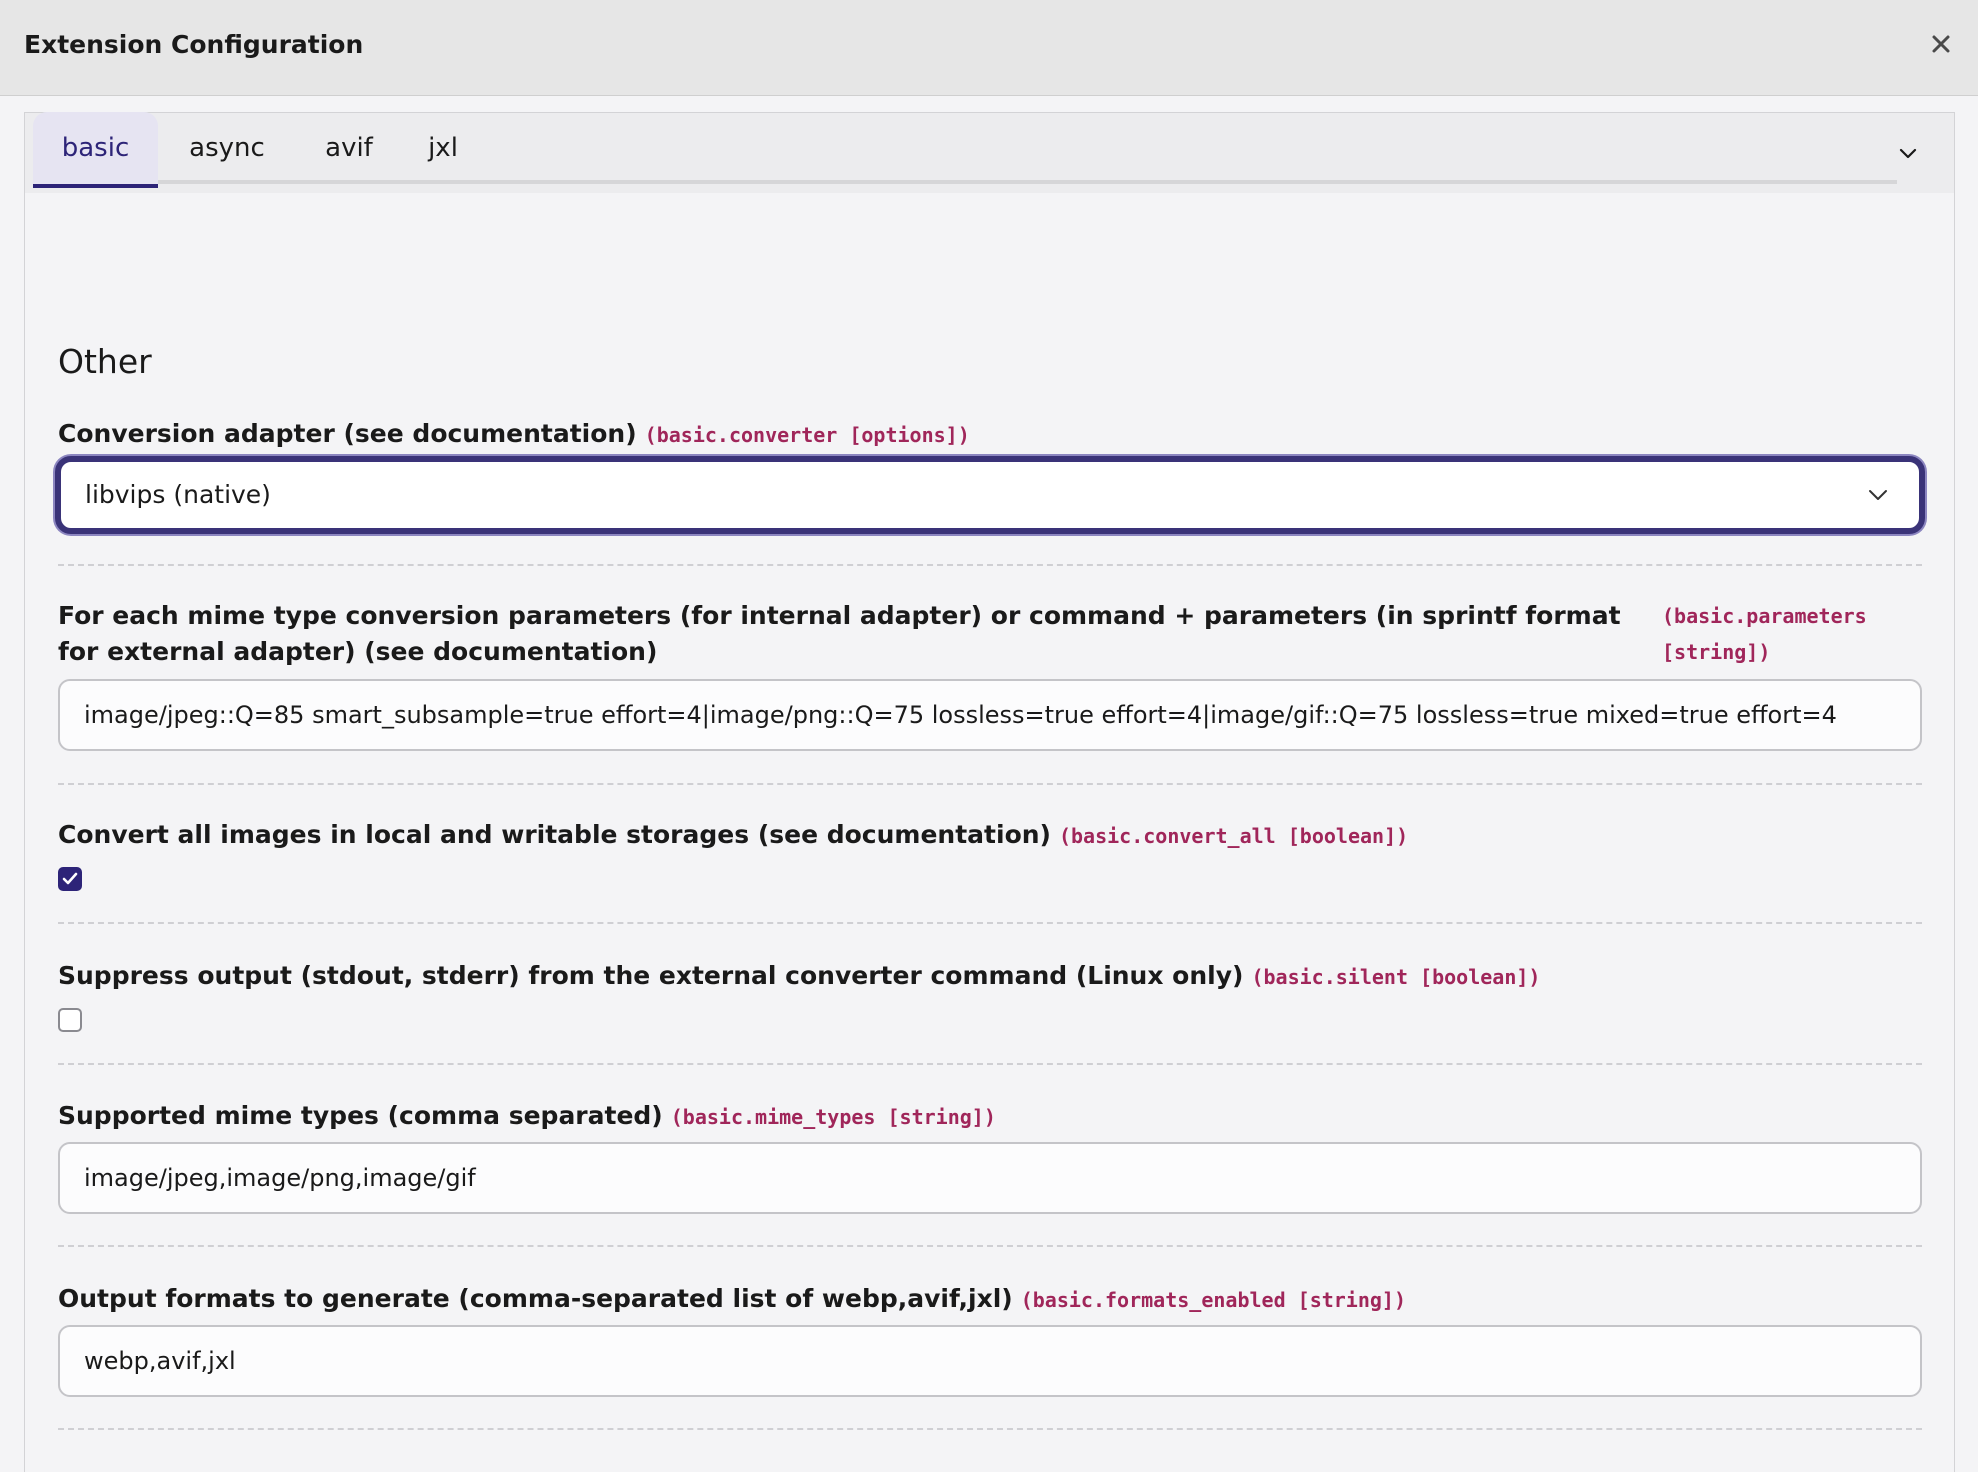 Image resolution: width=1978 pixels, height=1472 pixels. Describe the element at coordinates (194, 44) in the screenshot. I see `modal-title: Extension Configuration` at that location.